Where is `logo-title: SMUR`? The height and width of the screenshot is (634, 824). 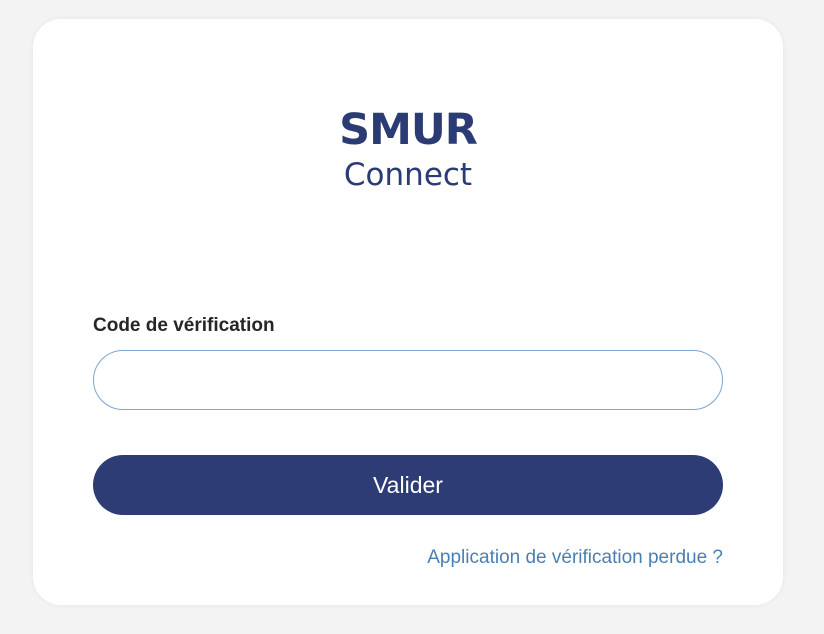
logo-title: SMUR is located at coordinates (408, 130).